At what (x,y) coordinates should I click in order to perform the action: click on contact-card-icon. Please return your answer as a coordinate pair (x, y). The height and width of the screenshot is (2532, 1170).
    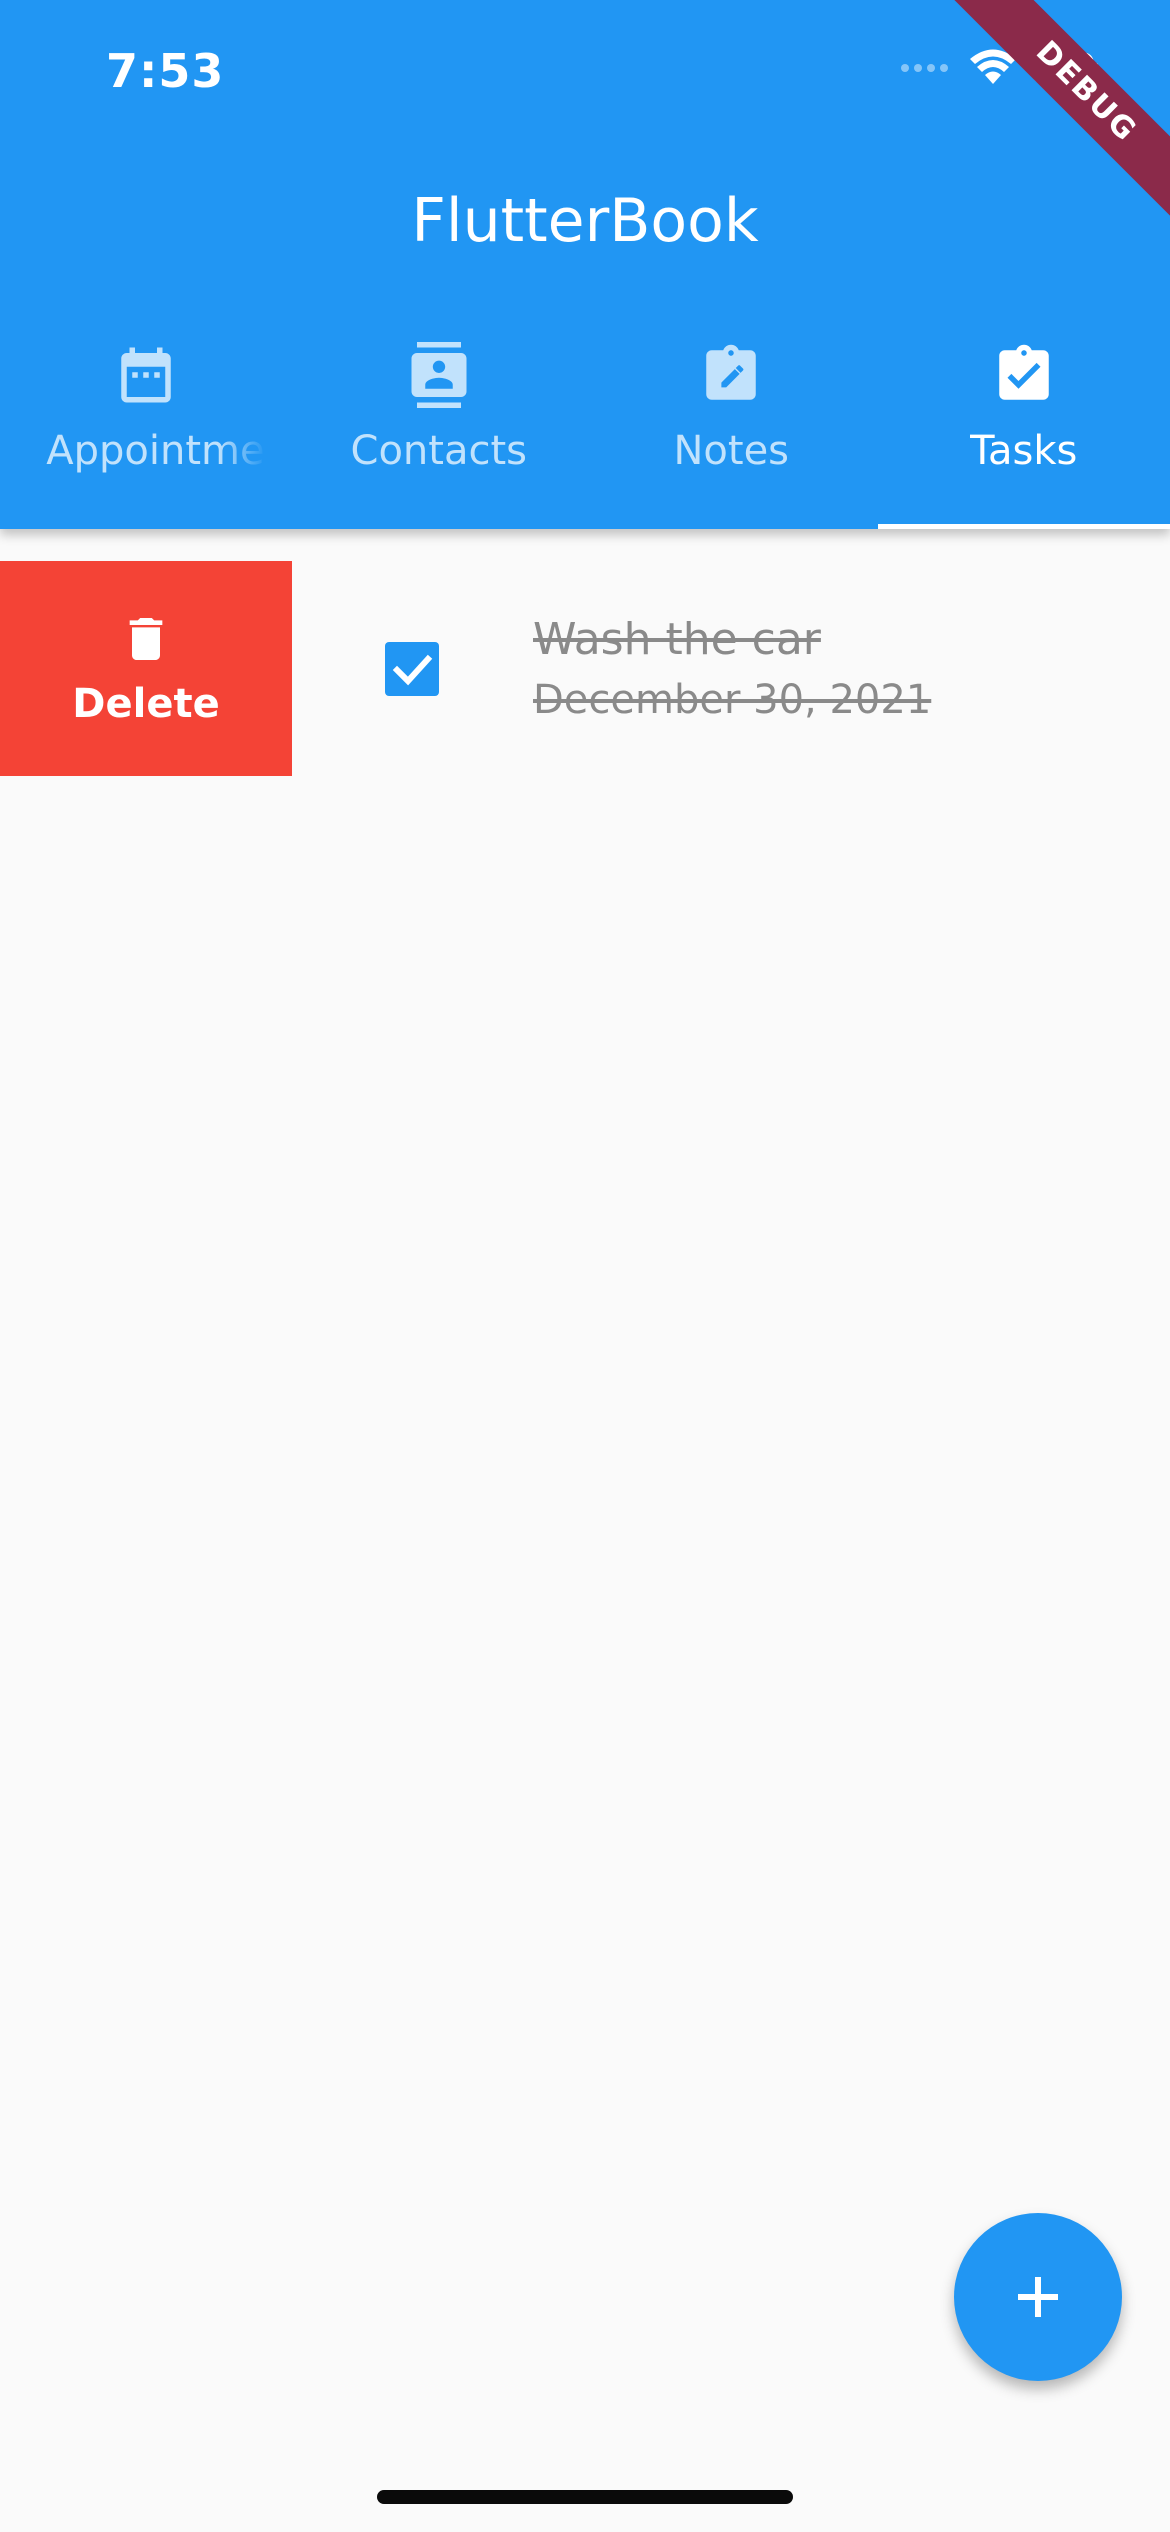
    Looking at the image, I should click on (439, 375).